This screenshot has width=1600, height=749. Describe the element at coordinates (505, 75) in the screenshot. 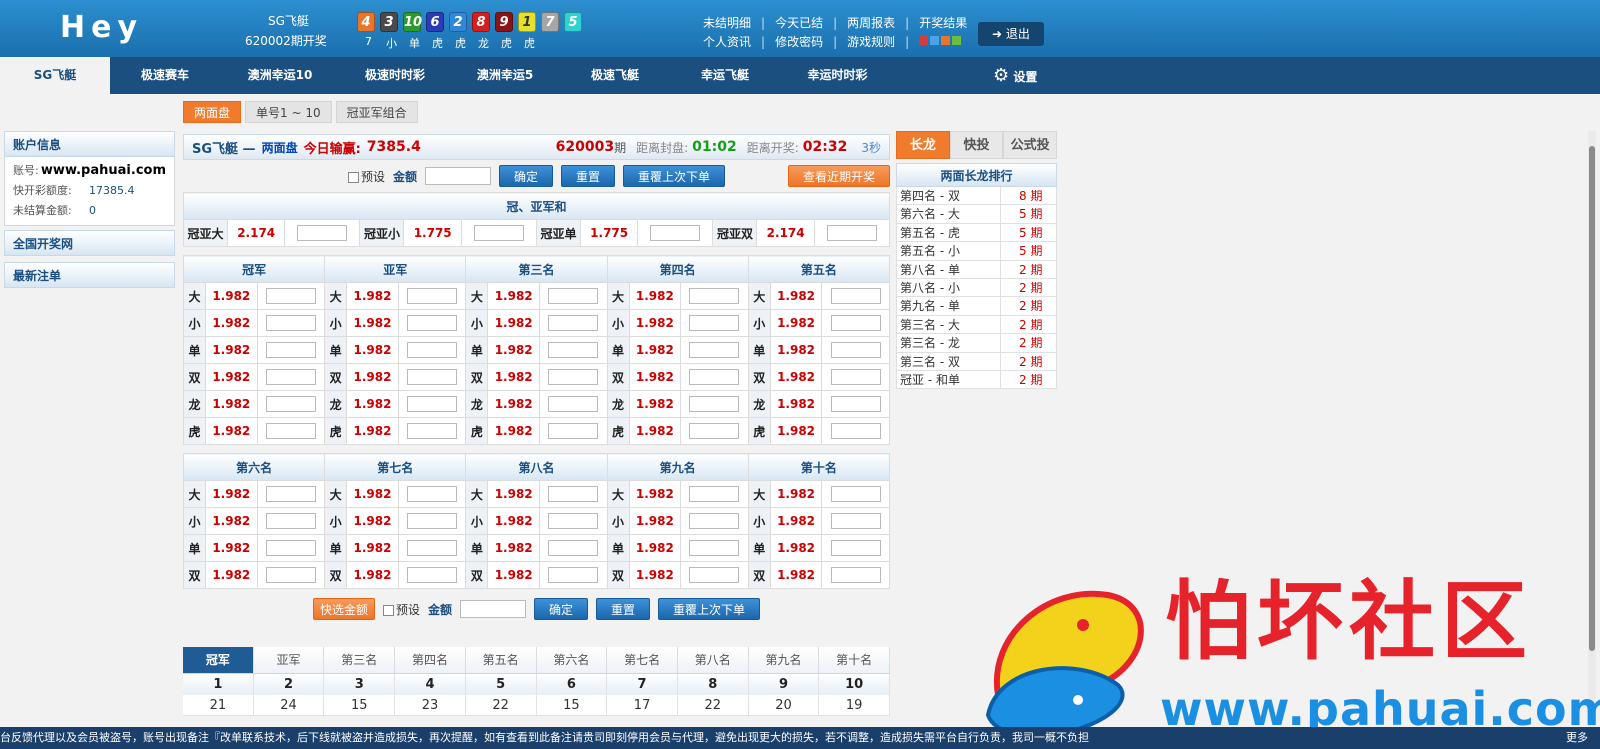

I see `nav-tab-aus-lucky5: 澳洲幸运5` at that location.